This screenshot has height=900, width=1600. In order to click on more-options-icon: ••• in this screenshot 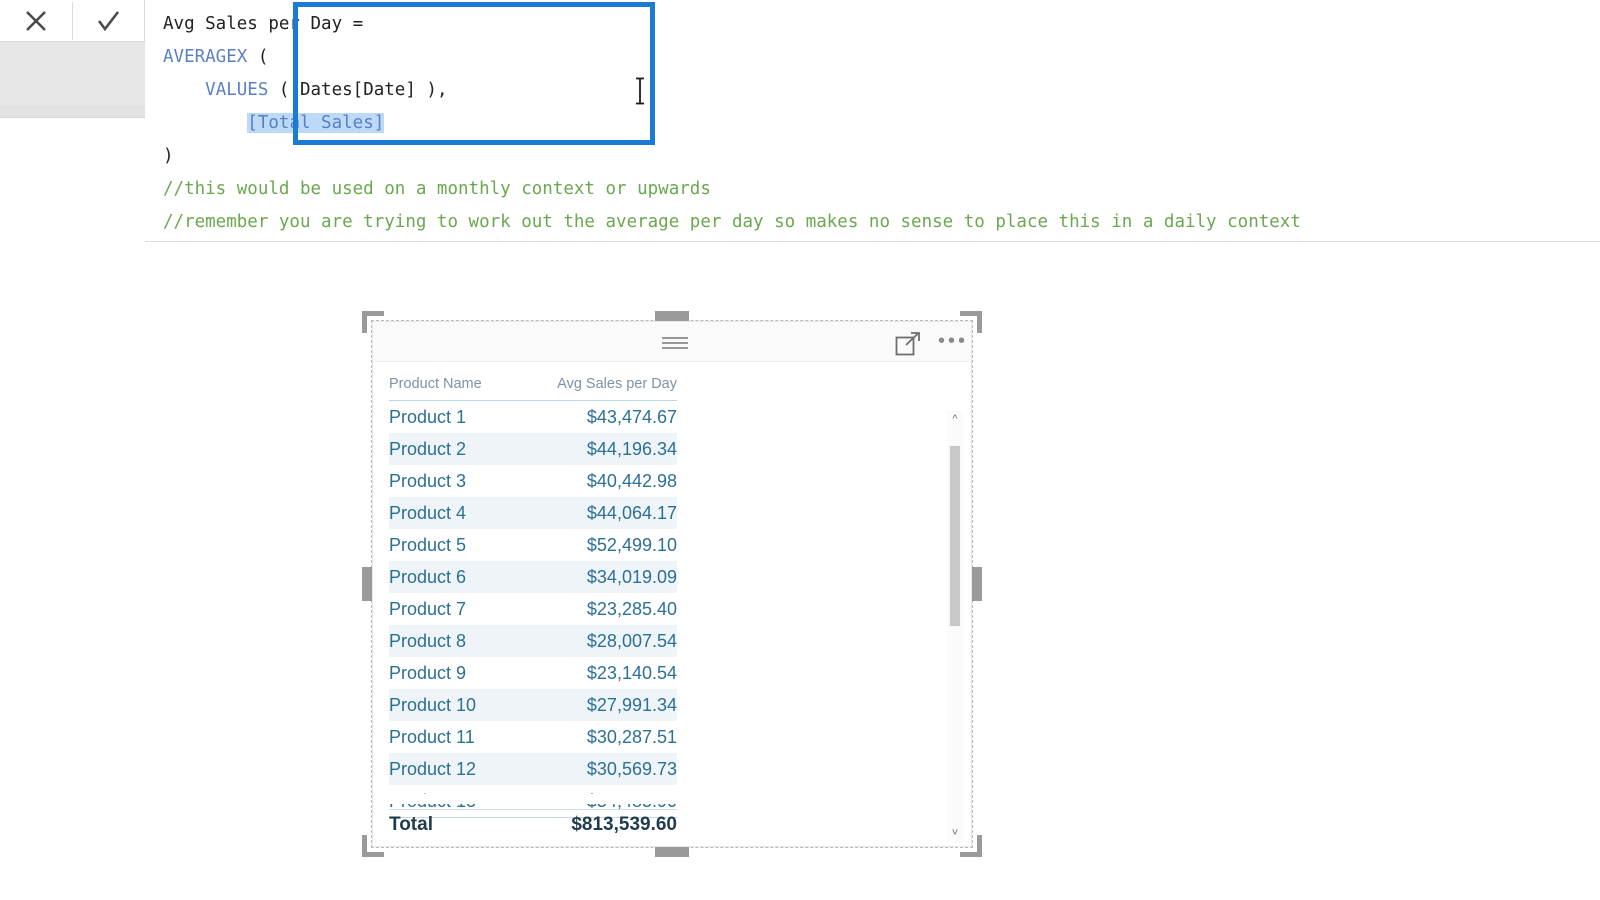, I will do `click(953, 341)`.